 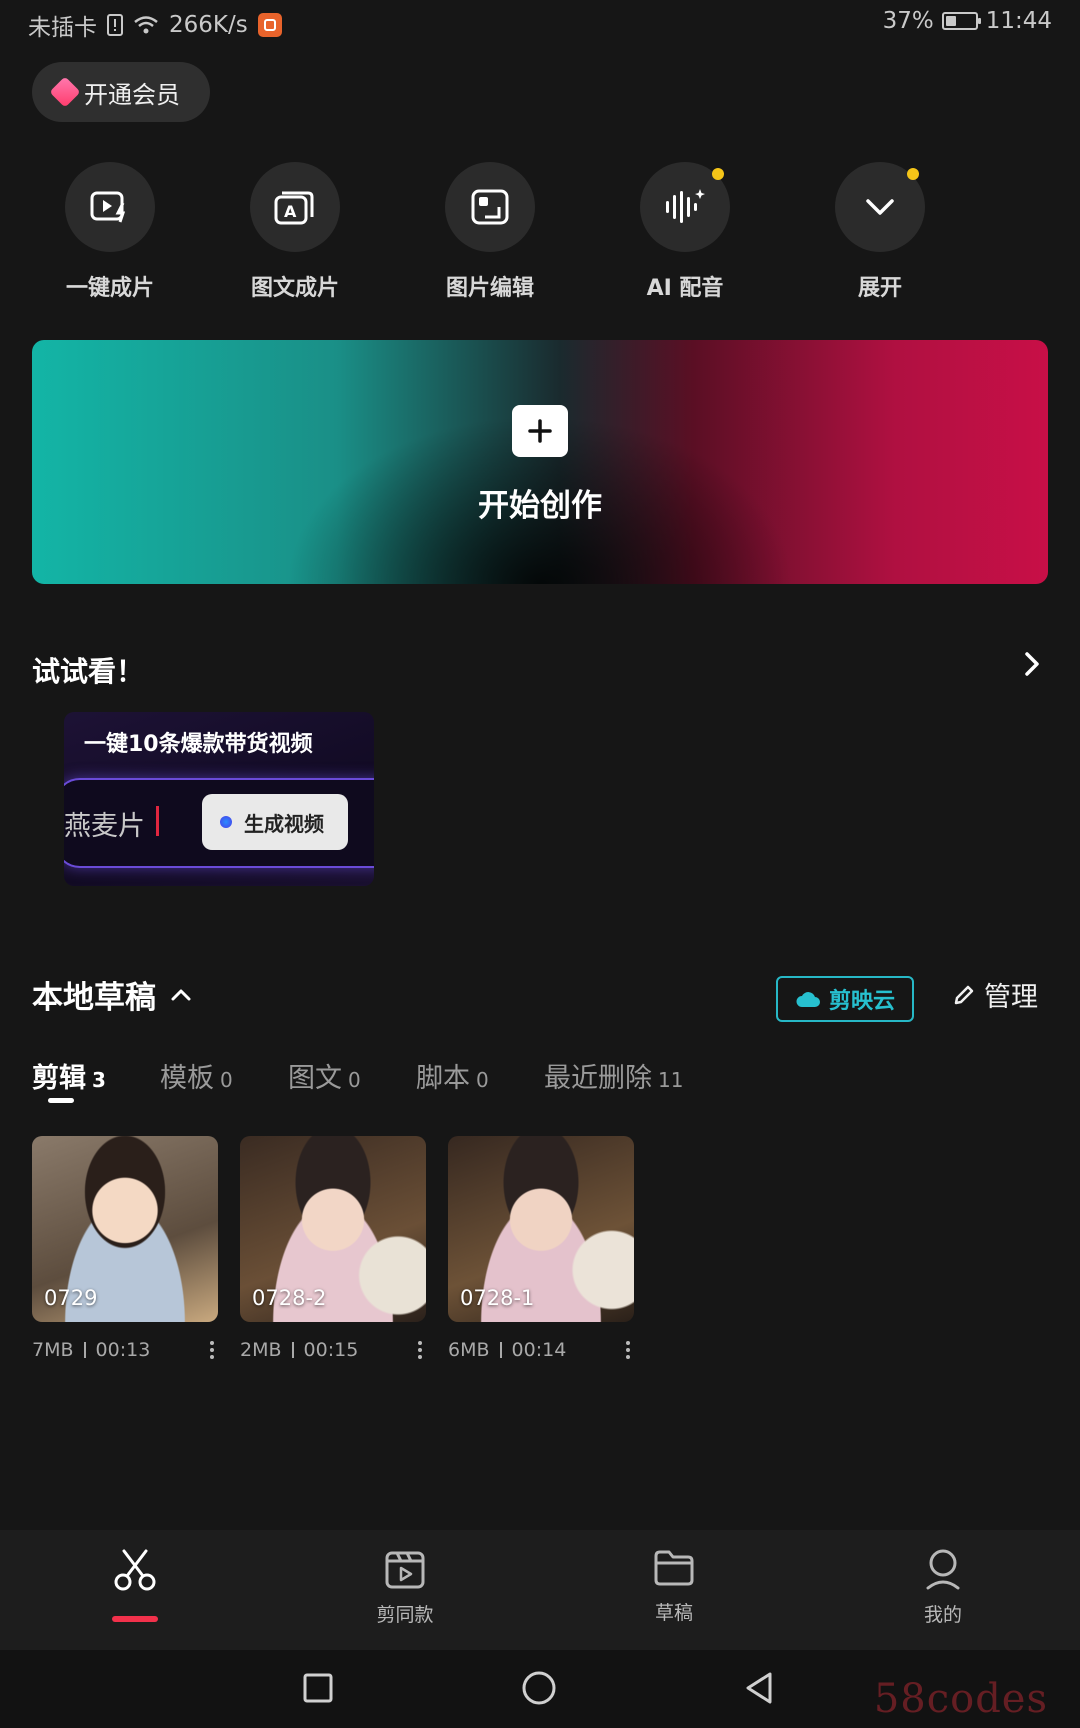 What do you see at coordinates (540, 24) in the screenshot?
I see `status-bar: 未插卡 266K/s 37% 11:44` at bounding box center [540, 24].